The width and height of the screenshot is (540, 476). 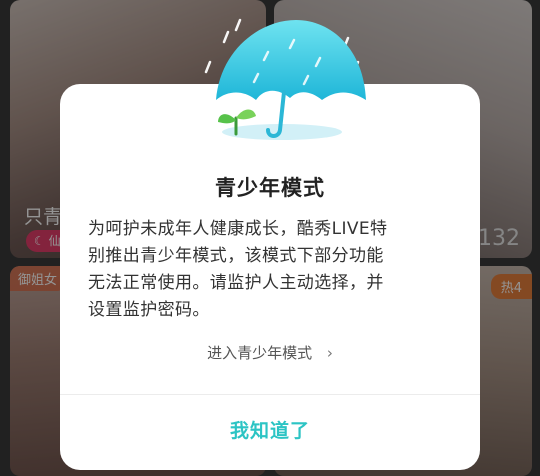 What do you see at coordinates (285, 79) in the screenshot?
I see `umbrella-sprout-icon` at bounding box center [285, 79].